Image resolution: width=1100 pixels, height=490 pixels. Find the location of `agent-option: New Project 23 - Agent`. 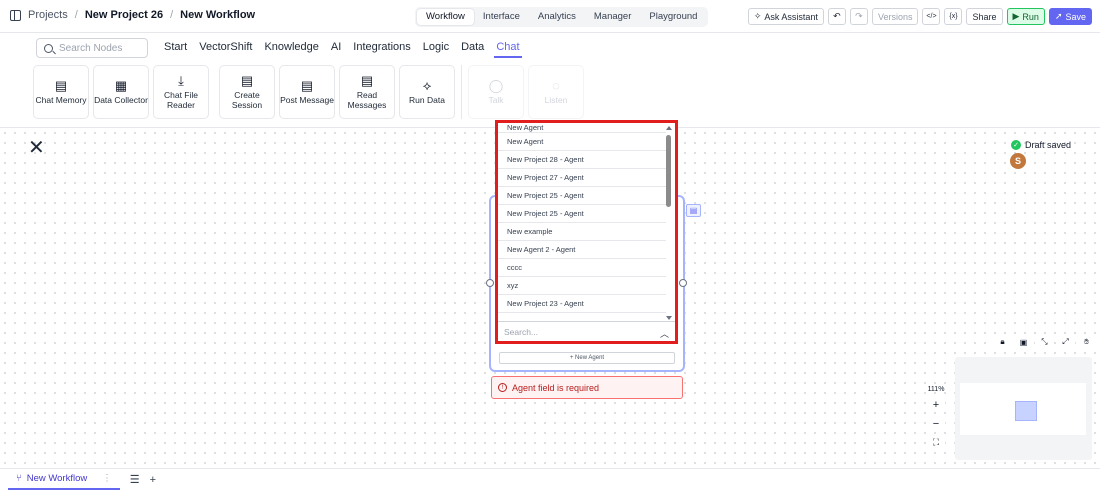

agent-option: New Project 23 - Agent is located at coordinates (582, 304).